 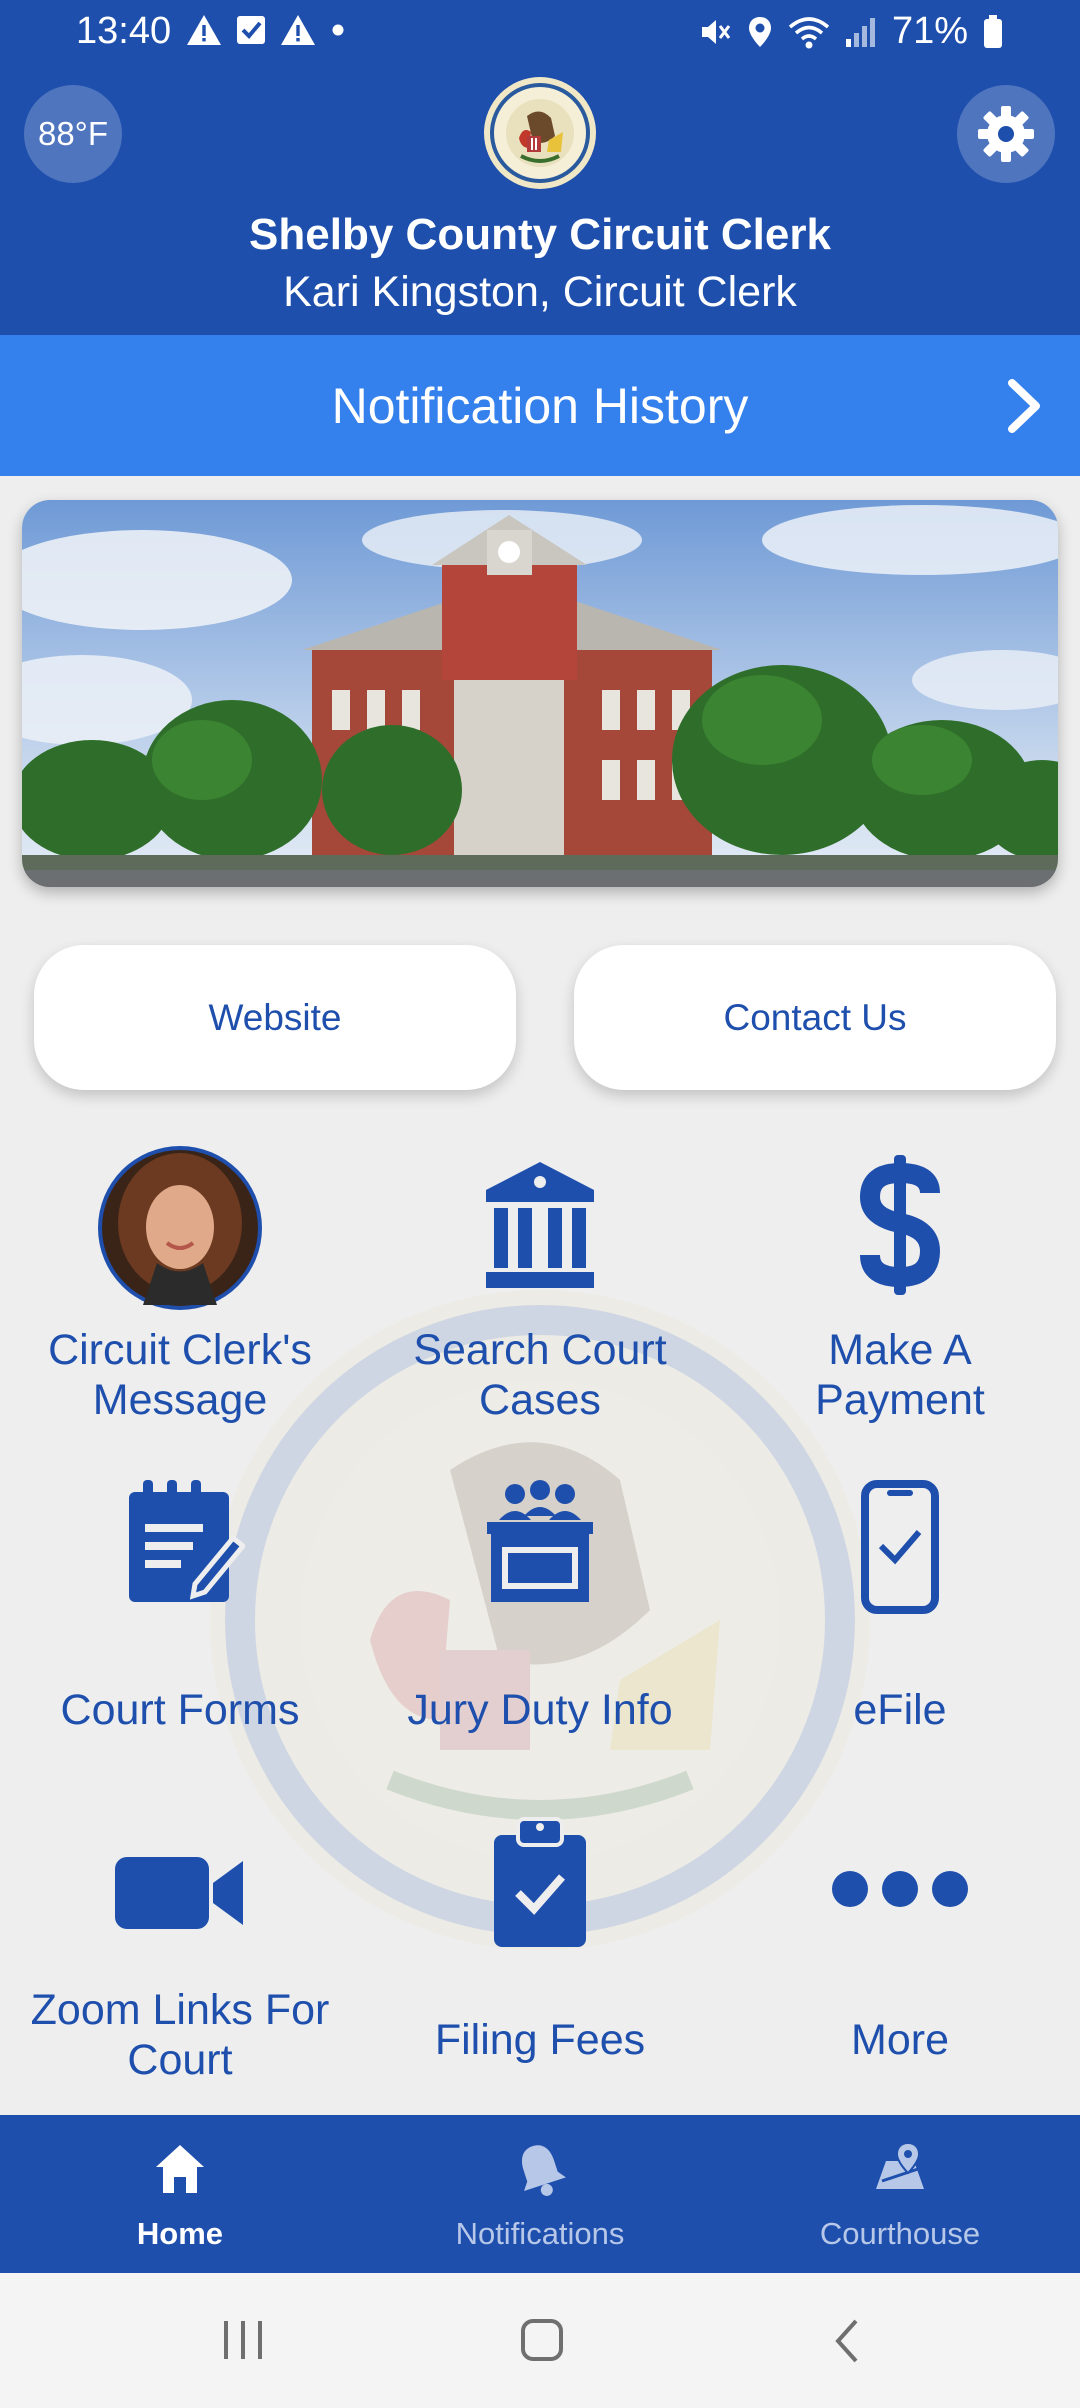 What do you see at coordinates (338, 30) in the screenshot?
I see `dot-icon` at bounding box center [338, 30].